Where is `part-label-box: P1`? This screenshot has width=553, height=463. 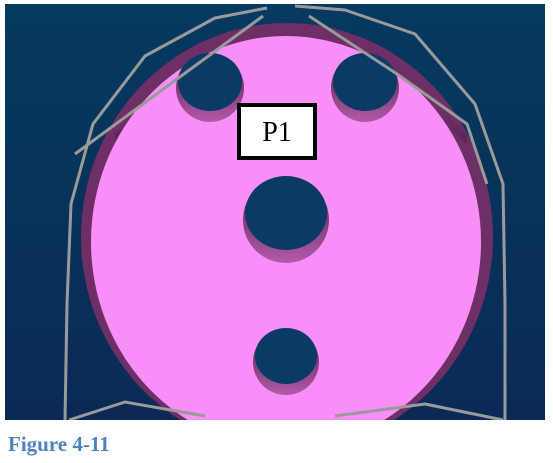
part-label-box: P1 is located at coordinates (277, 131).